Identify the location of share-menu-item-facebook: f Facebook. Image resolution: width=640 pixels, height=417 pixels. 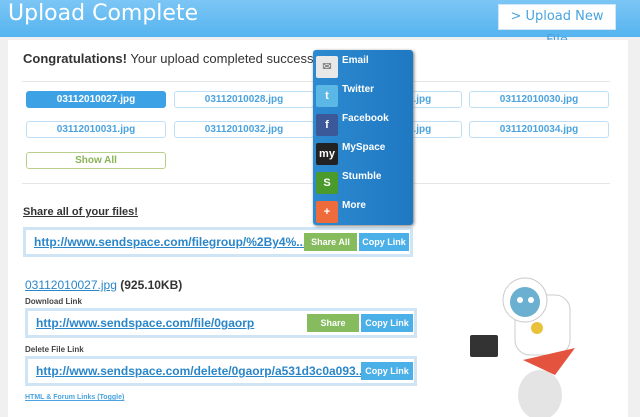
(363, 124).